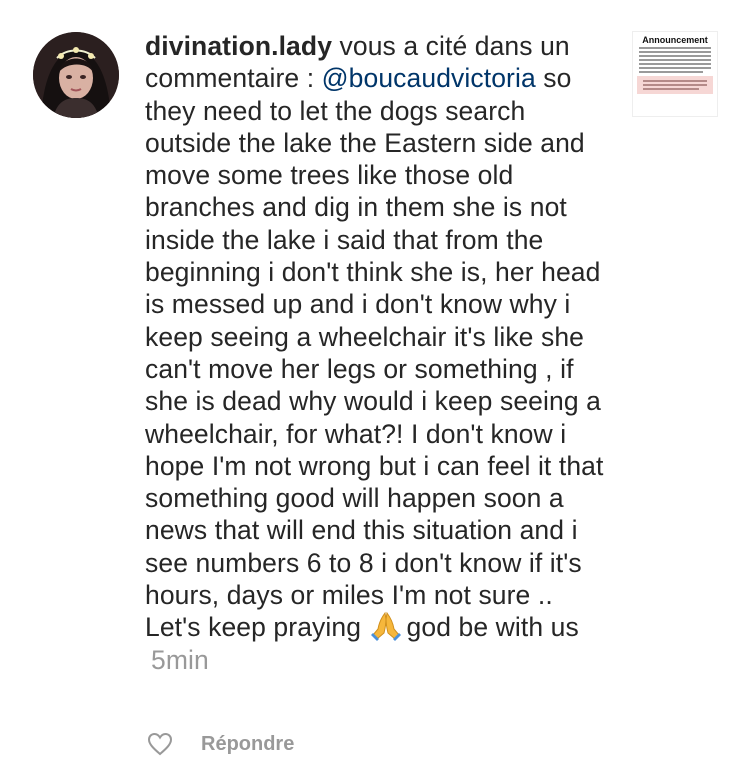  Describe the element at coordinates (386, 626) in the screenshot. I see `praying-hands-emoji-icon` at that location.